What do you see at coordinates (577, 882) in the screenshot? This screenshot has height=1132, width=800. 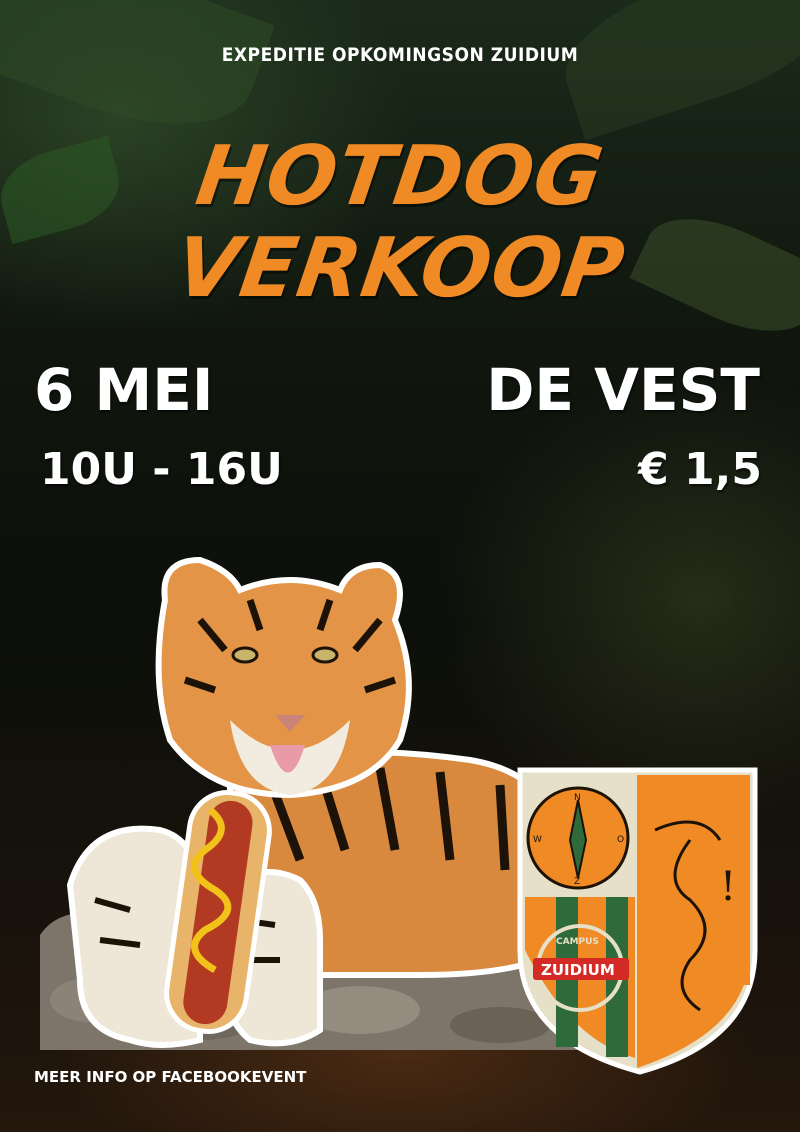 I see `compass-south-label: Z` at bounding box center [577, 882].